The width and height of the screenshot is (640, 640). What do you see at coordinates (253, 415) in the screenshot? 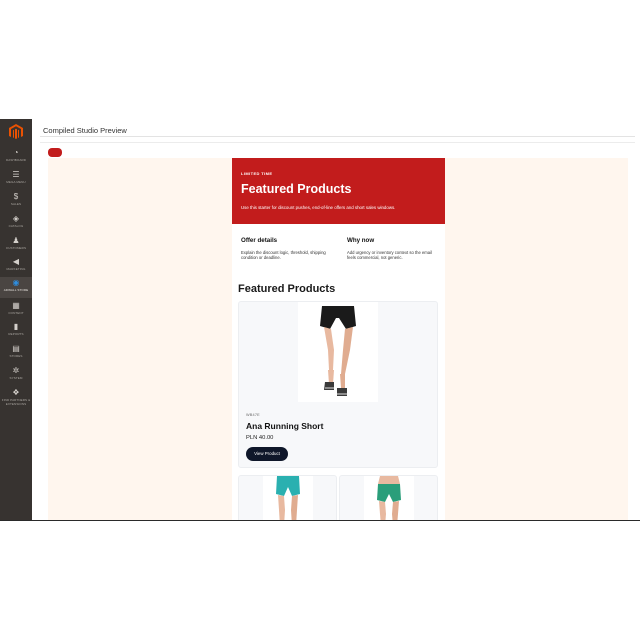
I see `product-category: WB47E` at bounding box center [253, 415].